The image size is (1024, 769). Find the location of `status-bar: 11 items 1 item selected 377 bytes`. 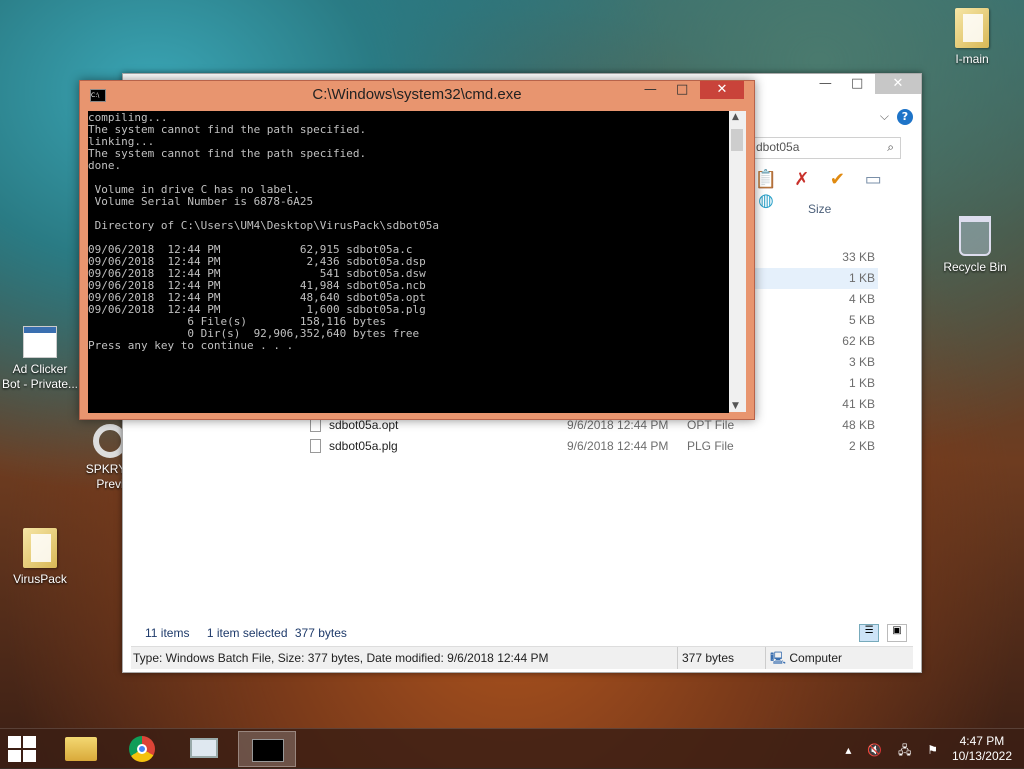

status-bar: 11 items 1 item selected 377 bytes is located at coordinates (253, 633).